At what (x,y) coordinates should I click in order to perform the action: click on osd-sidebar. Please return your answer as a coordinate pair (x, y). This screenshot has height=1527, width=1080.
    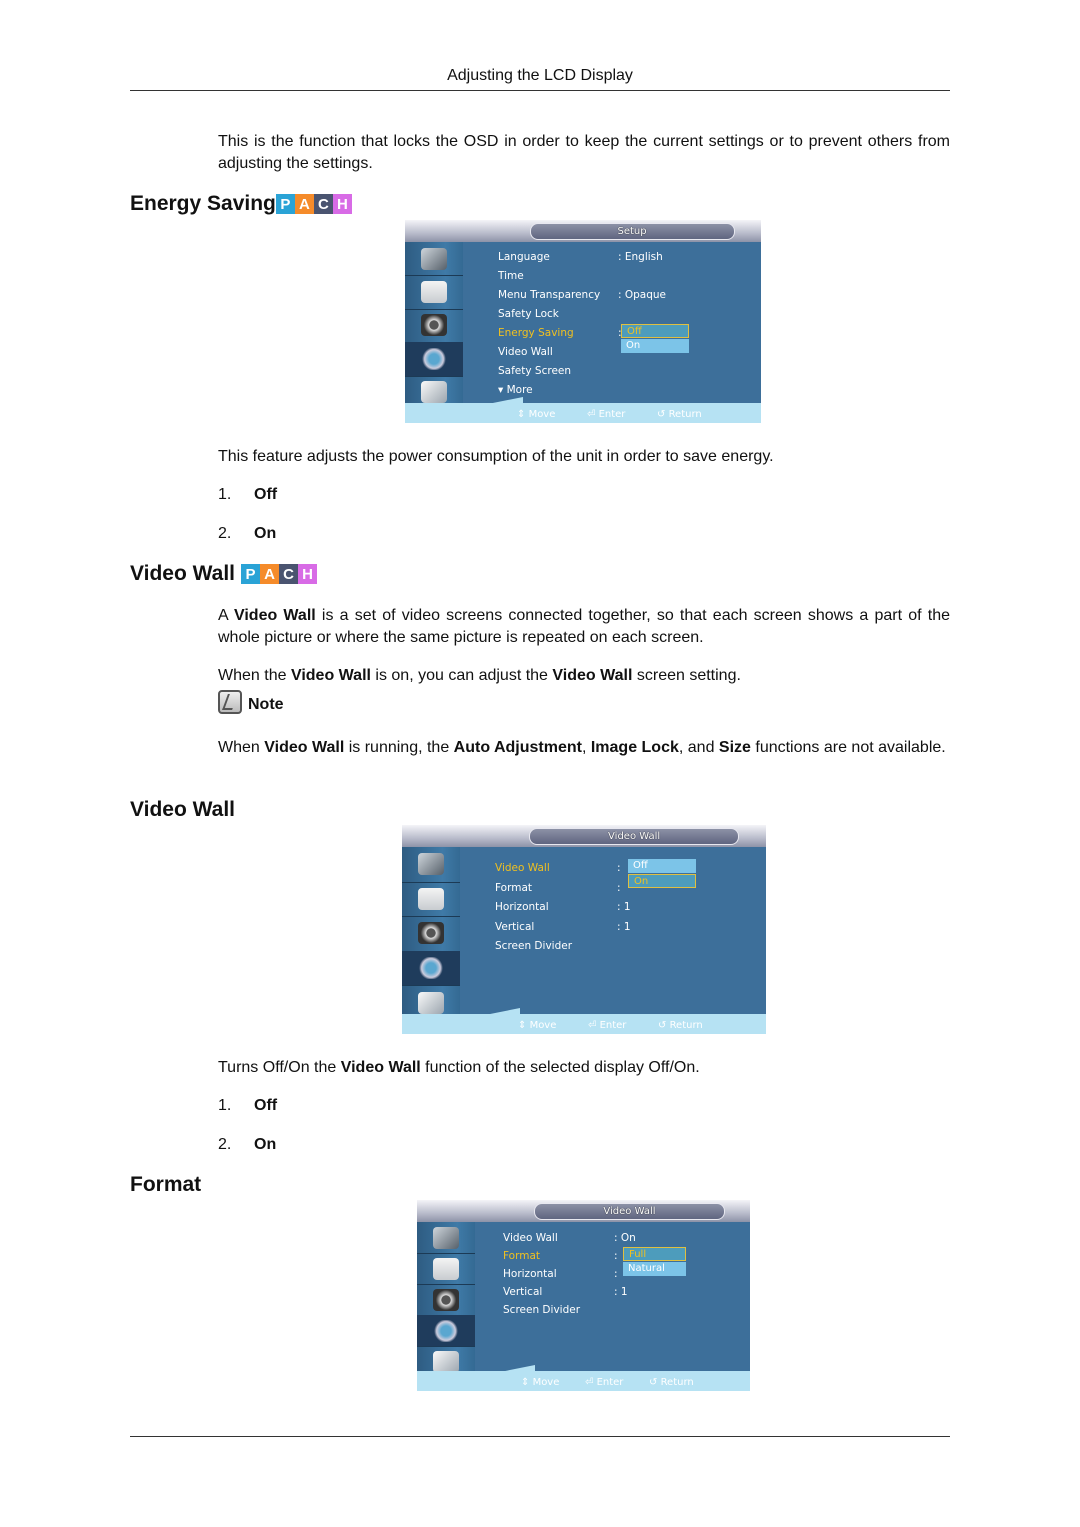
    Looking at the image, I should click on (446, 1300).